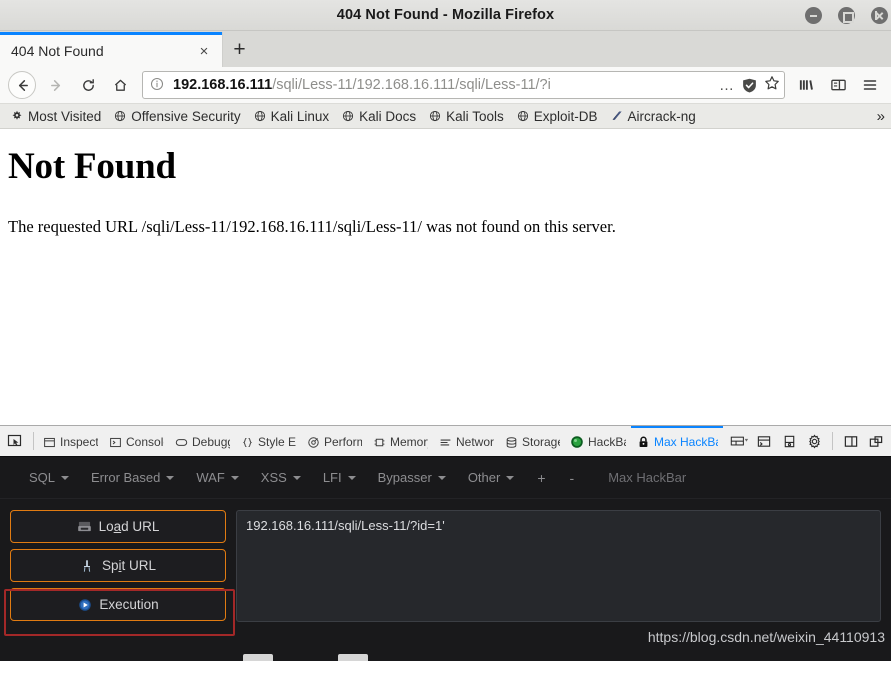 Image resolution: width=891 pixels, height=675 pixels. I want to click on storage-icon, so click(511, 442).